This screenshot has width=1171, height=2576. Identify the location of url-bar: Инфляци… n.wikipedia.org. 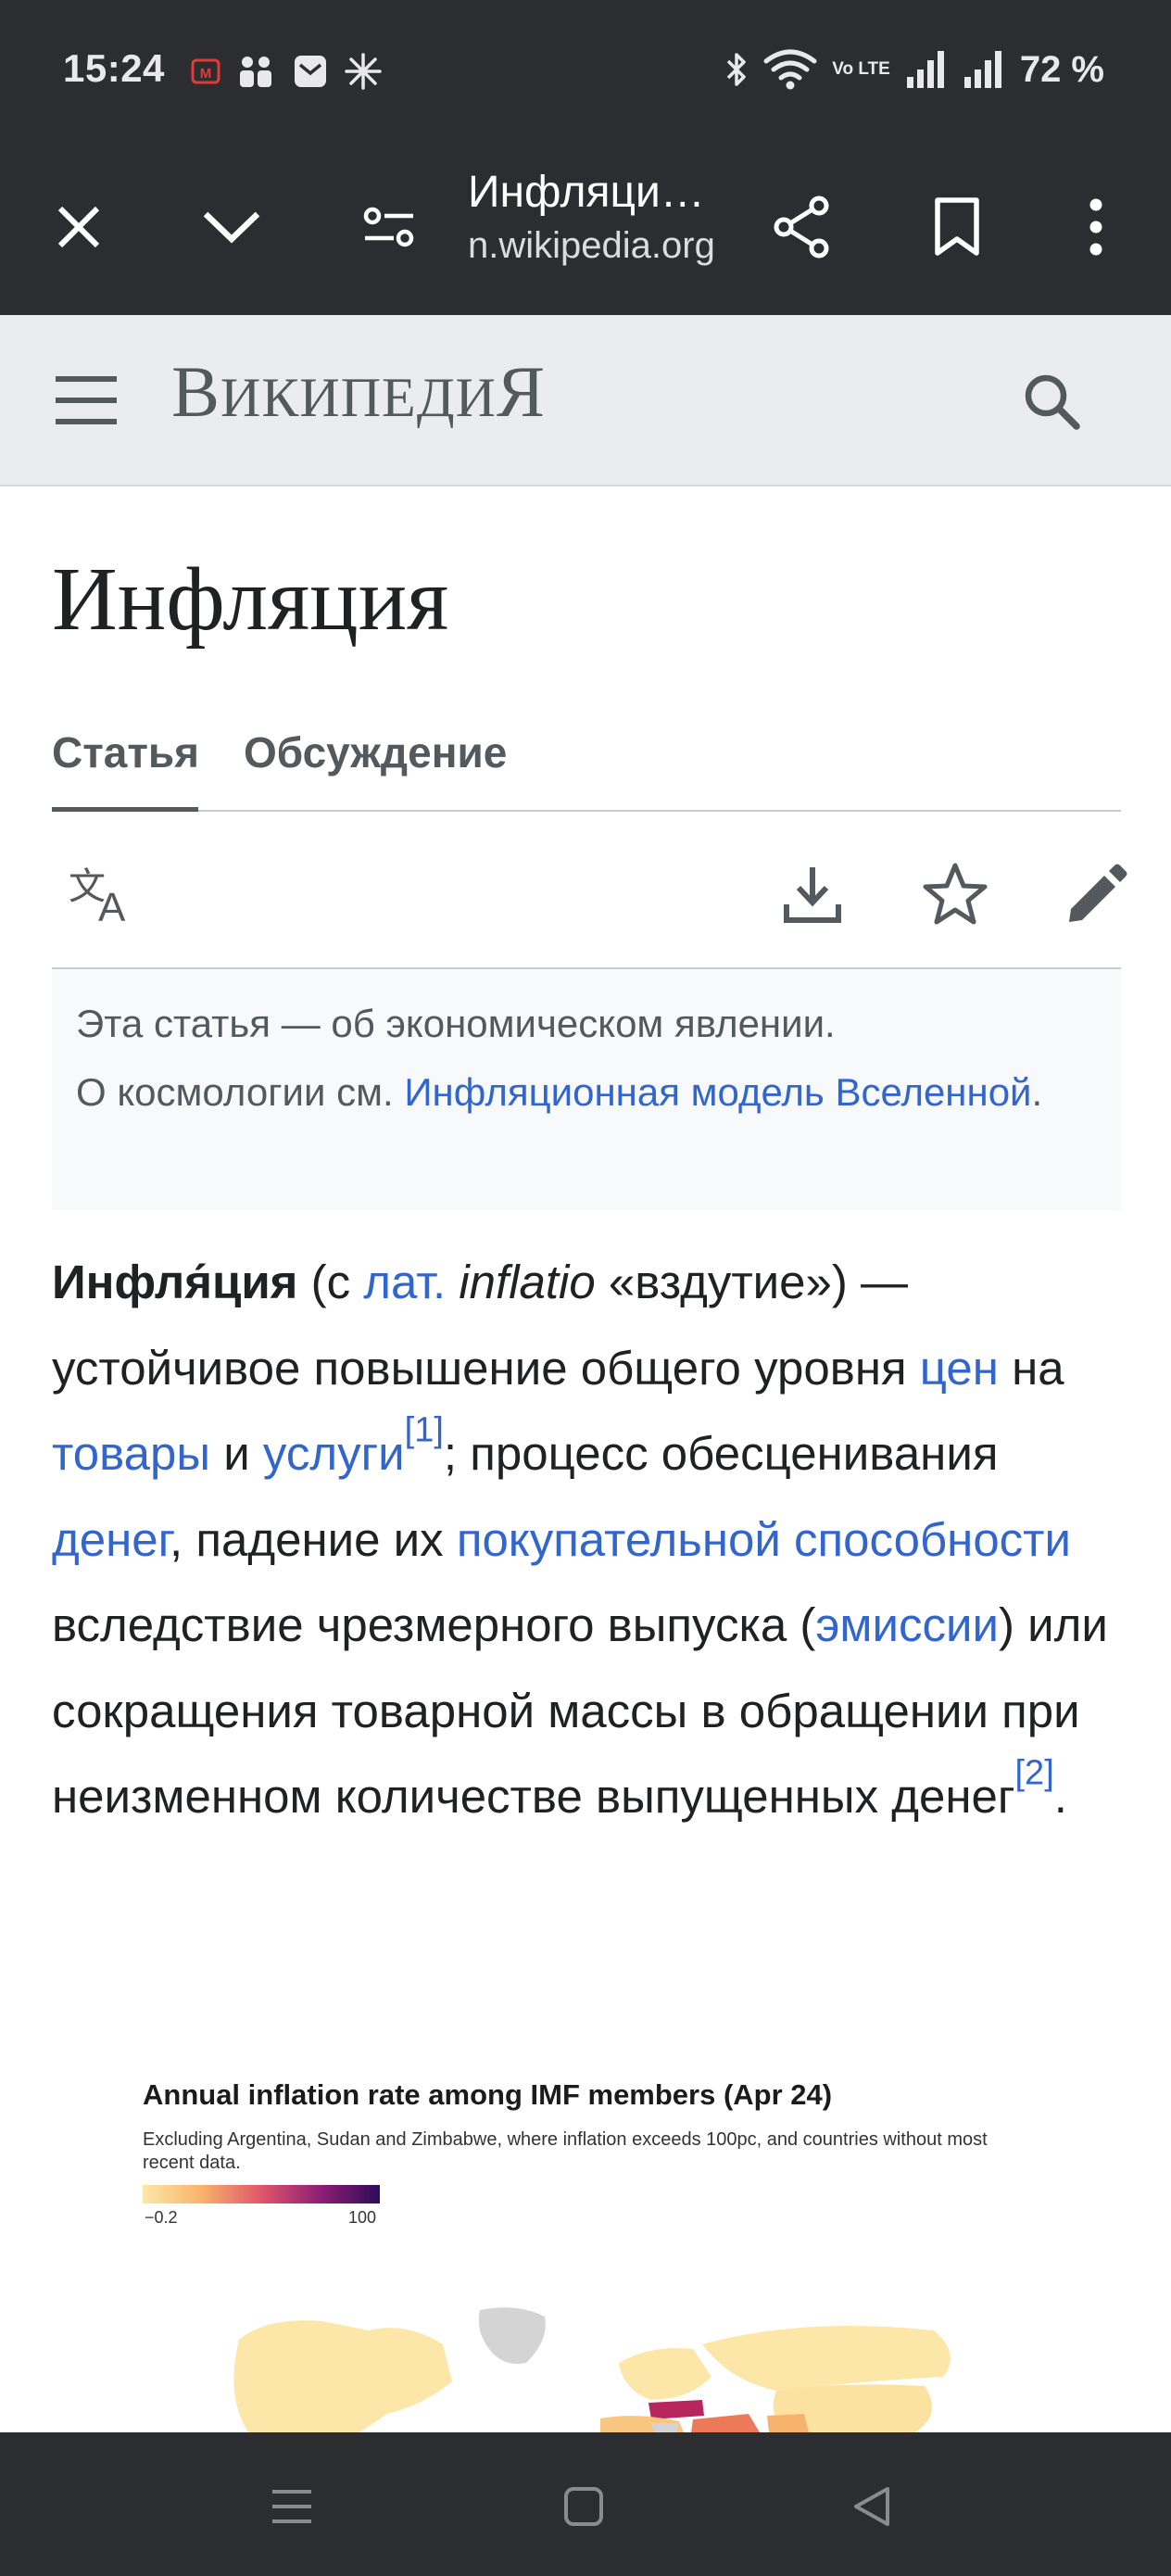
(607, 217).